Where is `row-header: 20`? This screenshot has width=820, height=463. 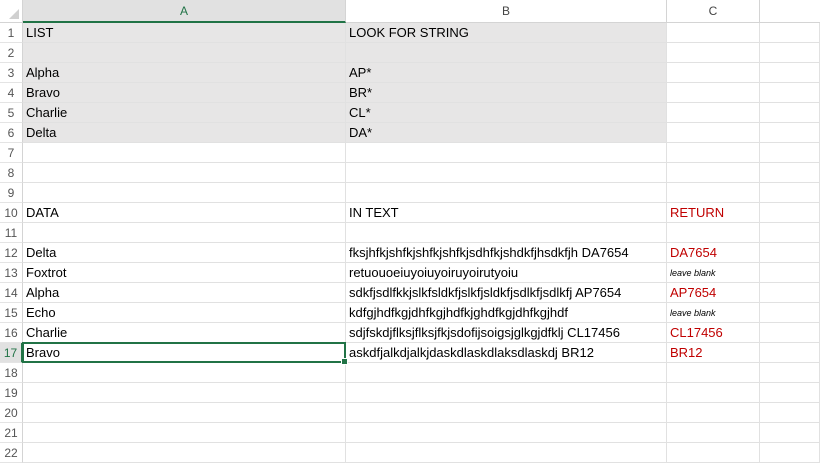 row-header: 20 is located at coordinates (11, 413).